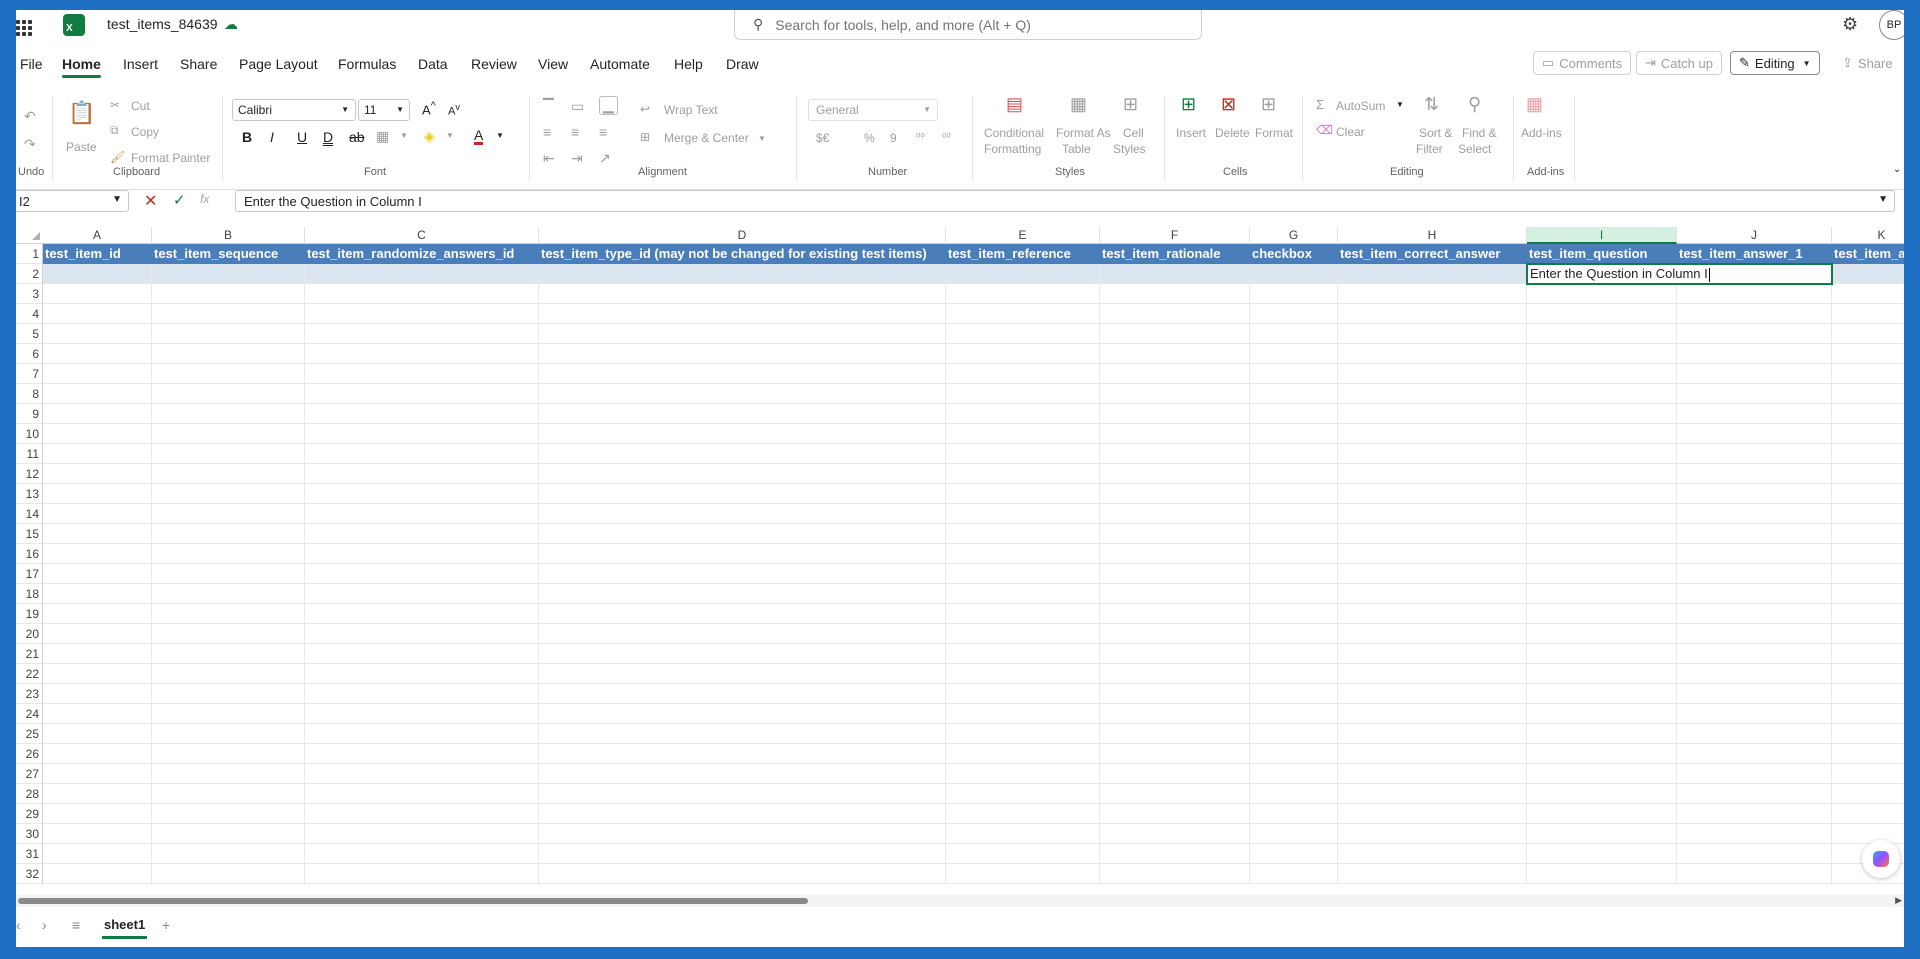 This screenshot has height=959, width=1920. Describe the element at coordinates (422, 414) in the screenshot. I see `cell-c9` at that location.